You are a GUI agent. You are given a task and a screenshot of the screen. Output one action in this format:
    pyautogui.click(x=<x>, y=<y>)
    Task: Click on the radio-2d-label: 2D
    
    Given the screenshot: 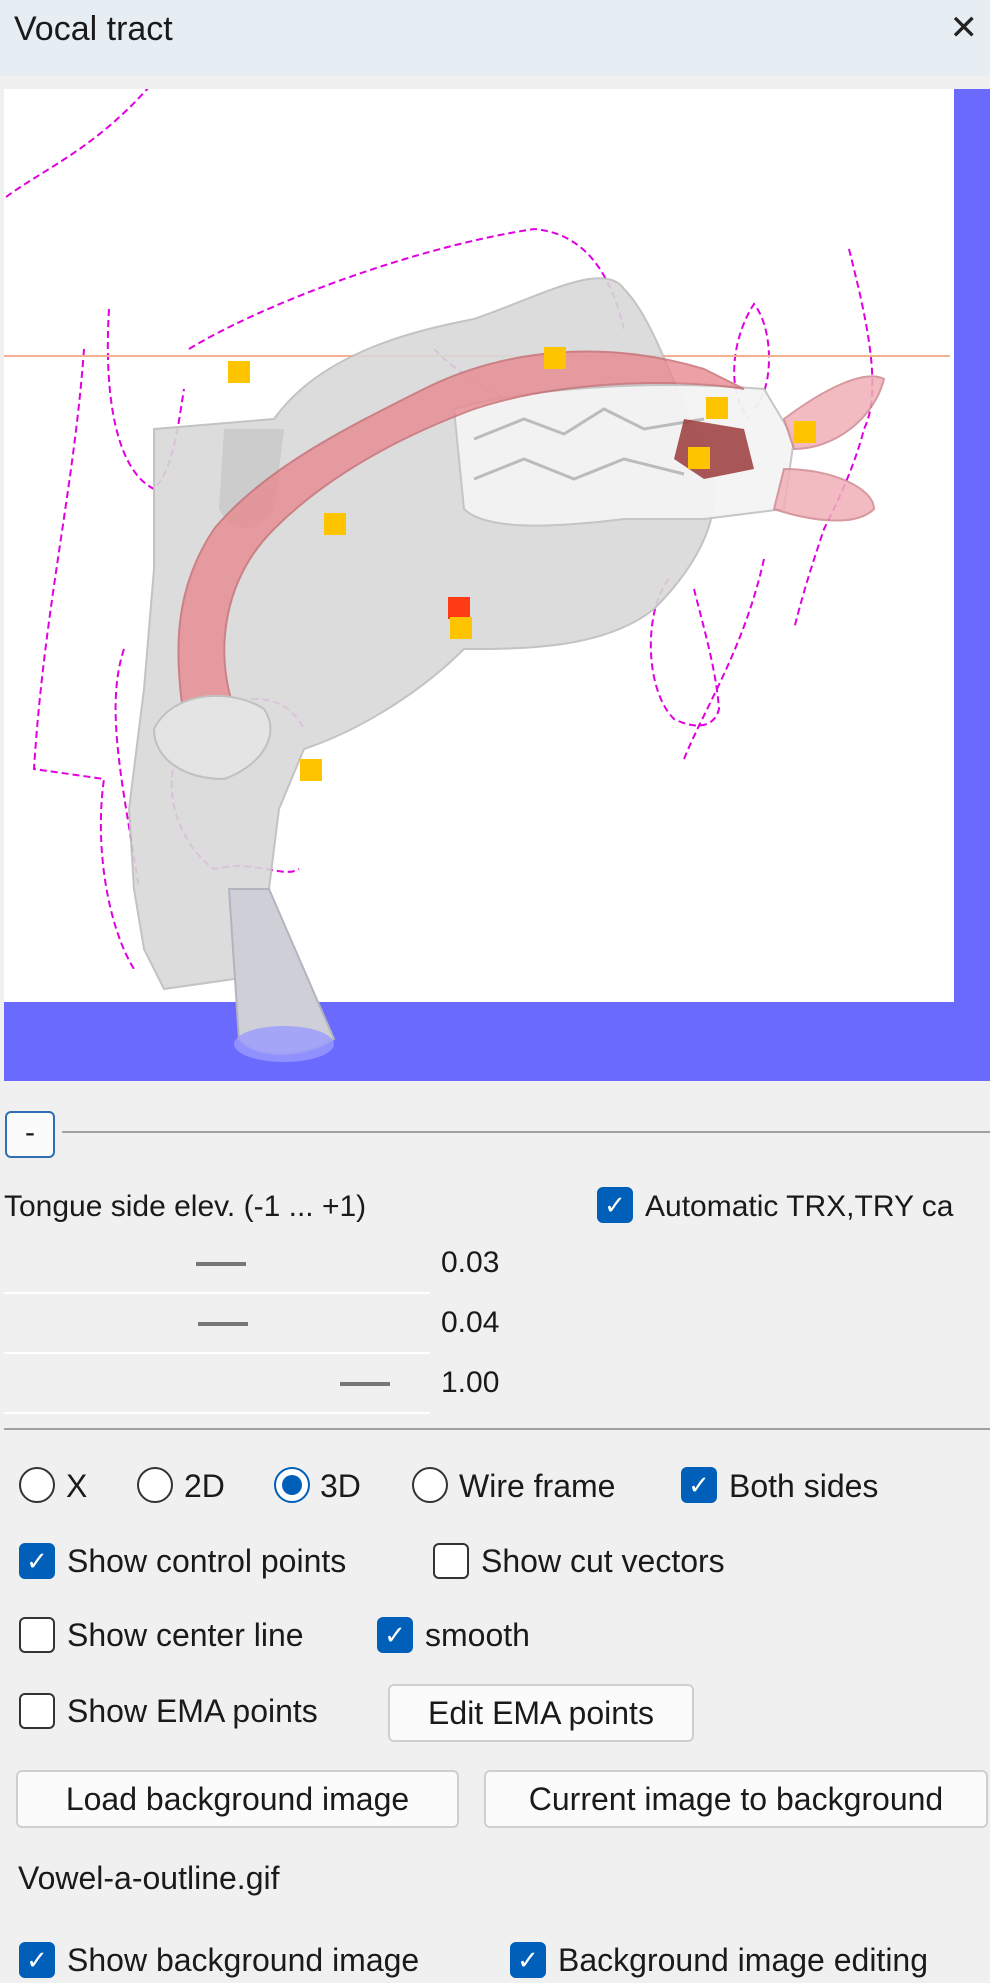 What is the action you would take?
    pyautogui.click(x=204, y=1486)
    